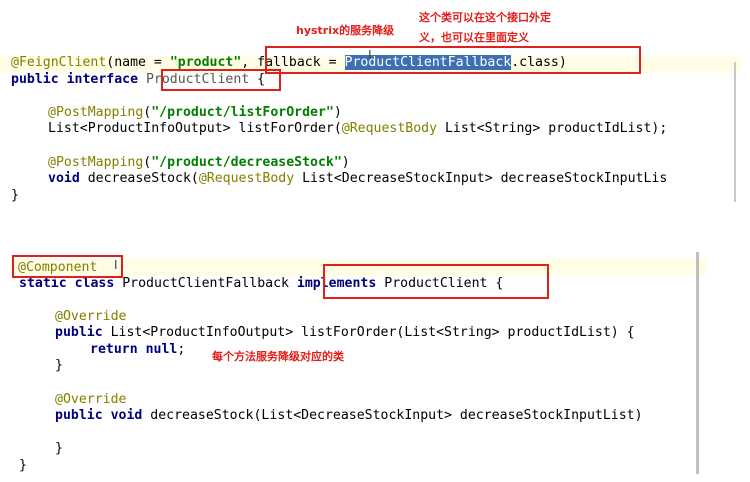 The height and width of the screenshot is (482, 750). I want to click on code-line-postmapping-decrease: @PostMapping("/product/decreaseStock"), so click(199, 162).